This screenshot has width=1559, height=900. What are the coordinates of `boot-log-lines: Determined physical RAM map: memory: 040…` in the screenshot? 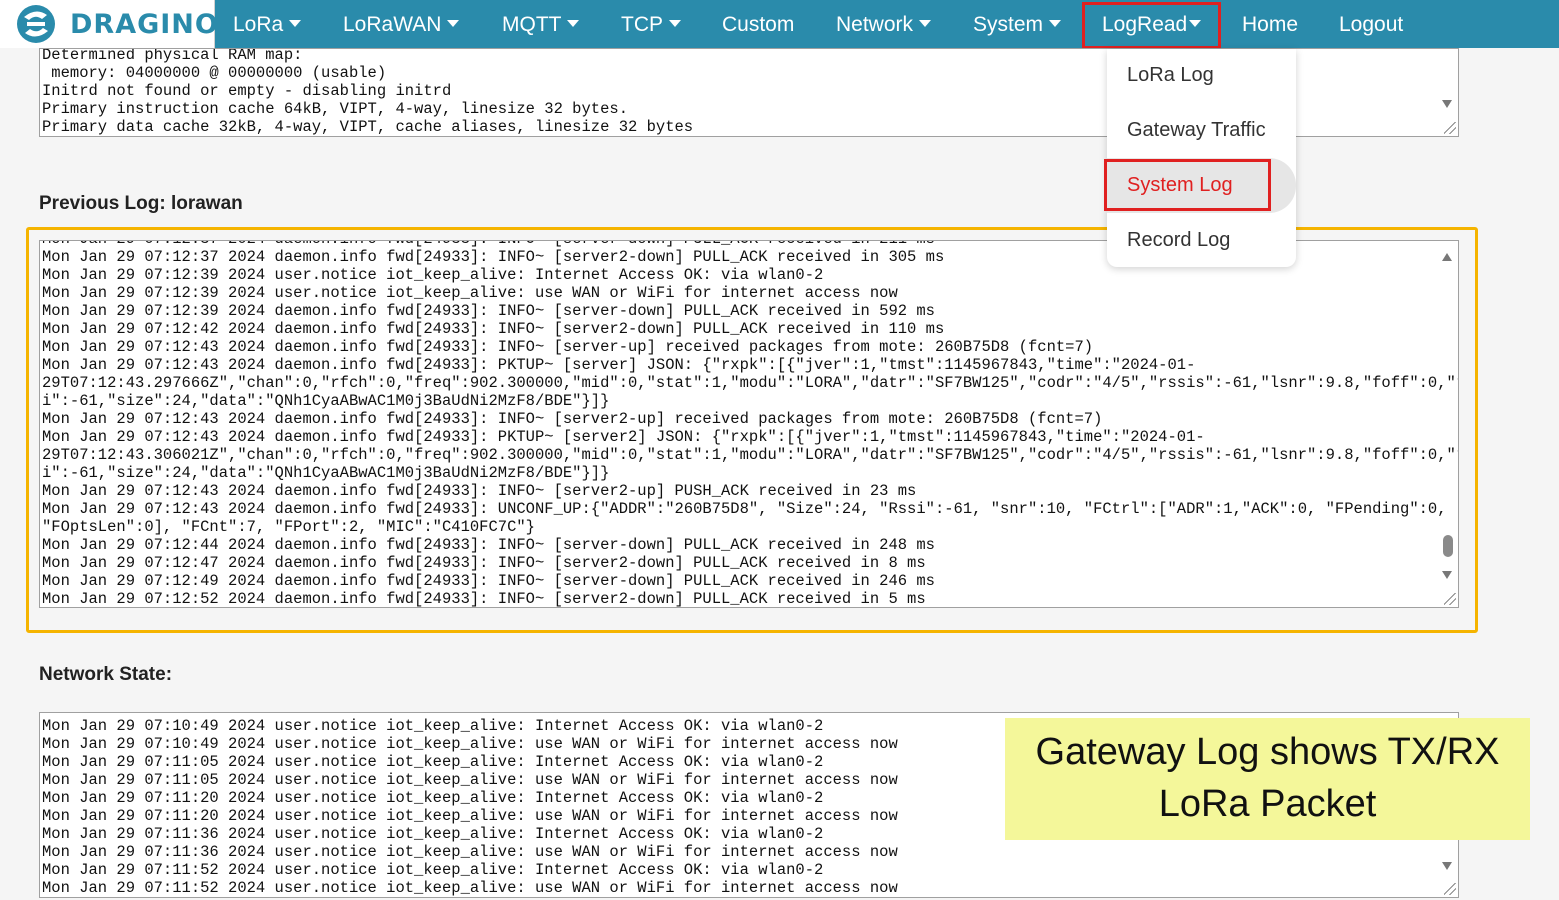 It's located at (368, 92).